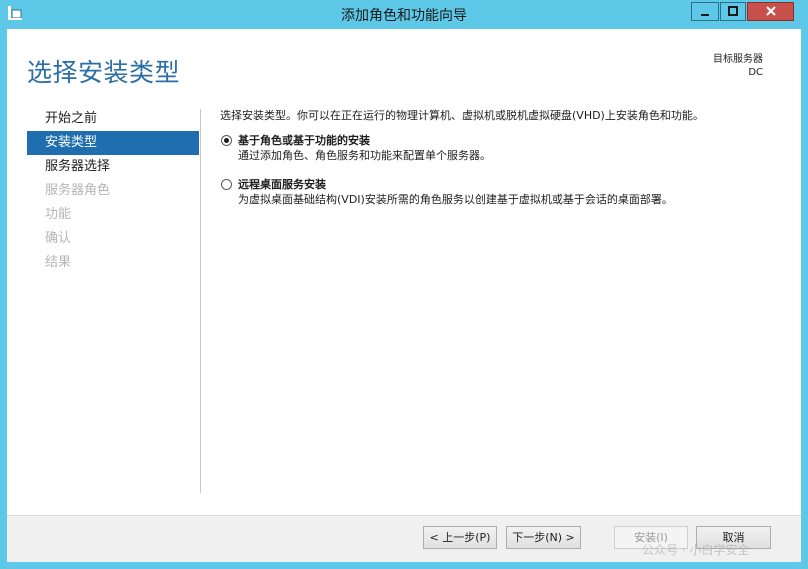  I want to click on page-title: 选择安装类型, so click(104, 72).